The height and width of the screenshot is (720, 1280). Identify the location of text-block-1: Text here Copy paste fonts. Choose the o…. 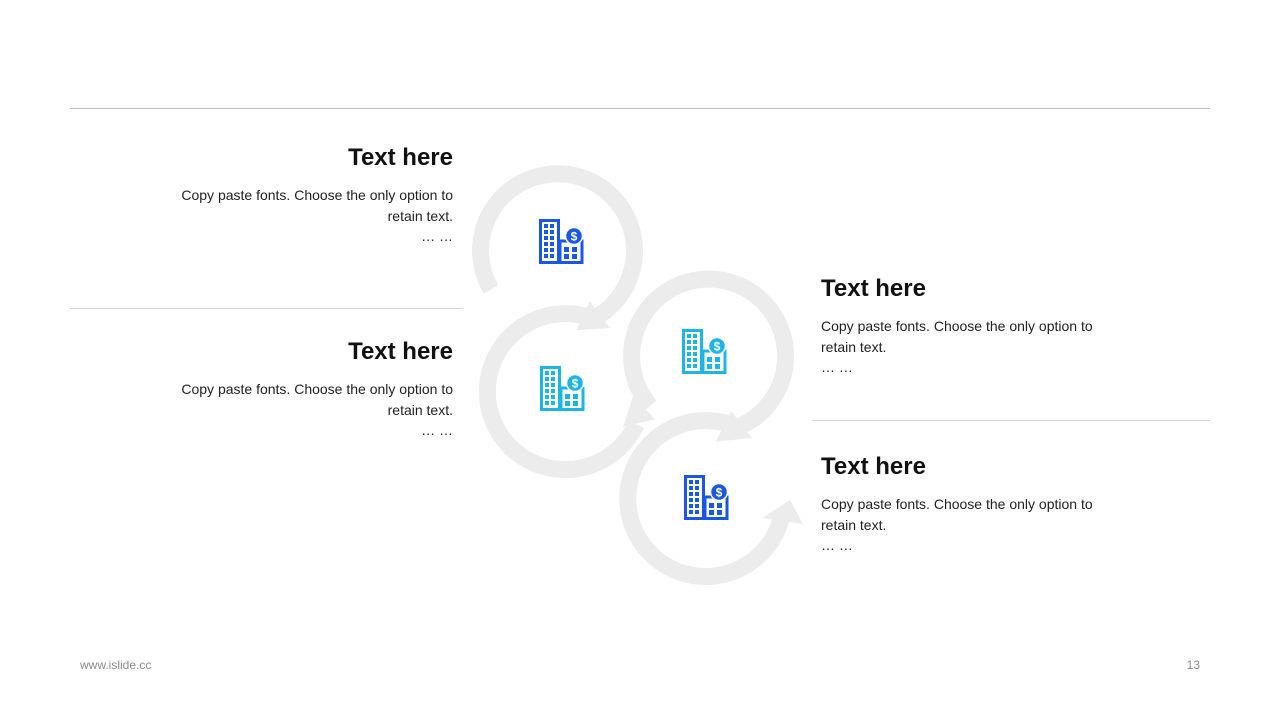
(301, 194).